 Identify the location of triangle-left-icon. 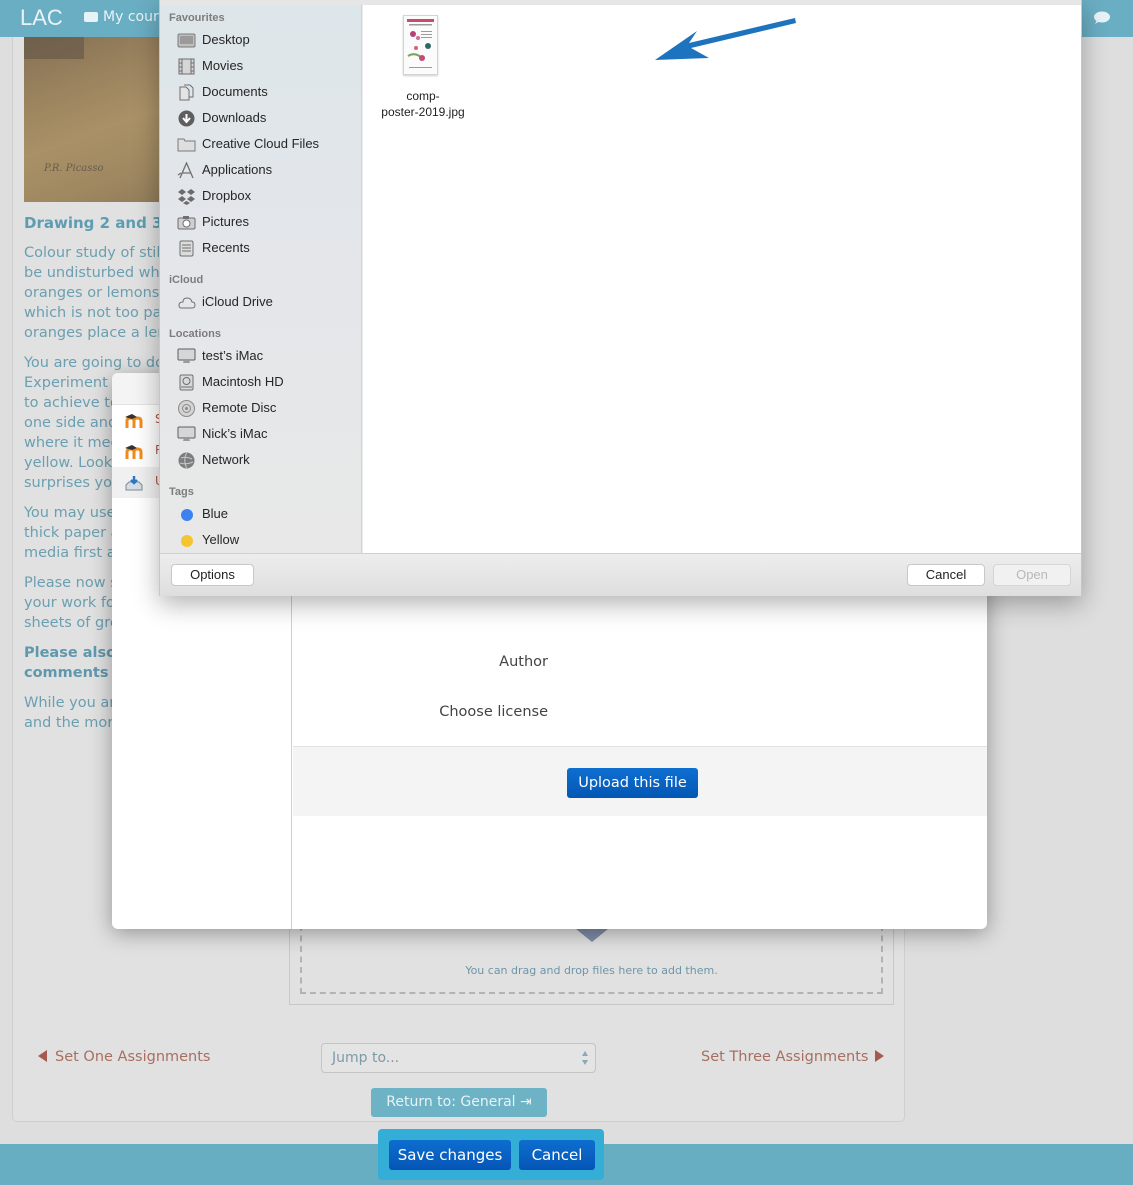
(42, 1056).